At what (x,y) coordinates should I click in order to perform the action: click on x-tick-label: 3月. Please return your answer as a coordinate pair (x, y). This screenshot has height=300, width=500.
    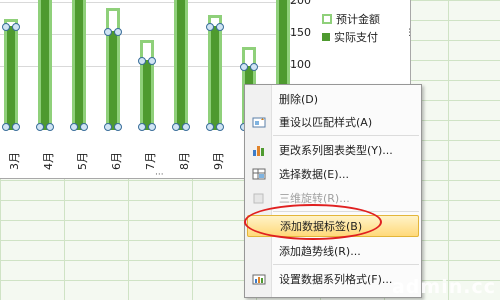
    Looking at the image, I should click on (14, 161).